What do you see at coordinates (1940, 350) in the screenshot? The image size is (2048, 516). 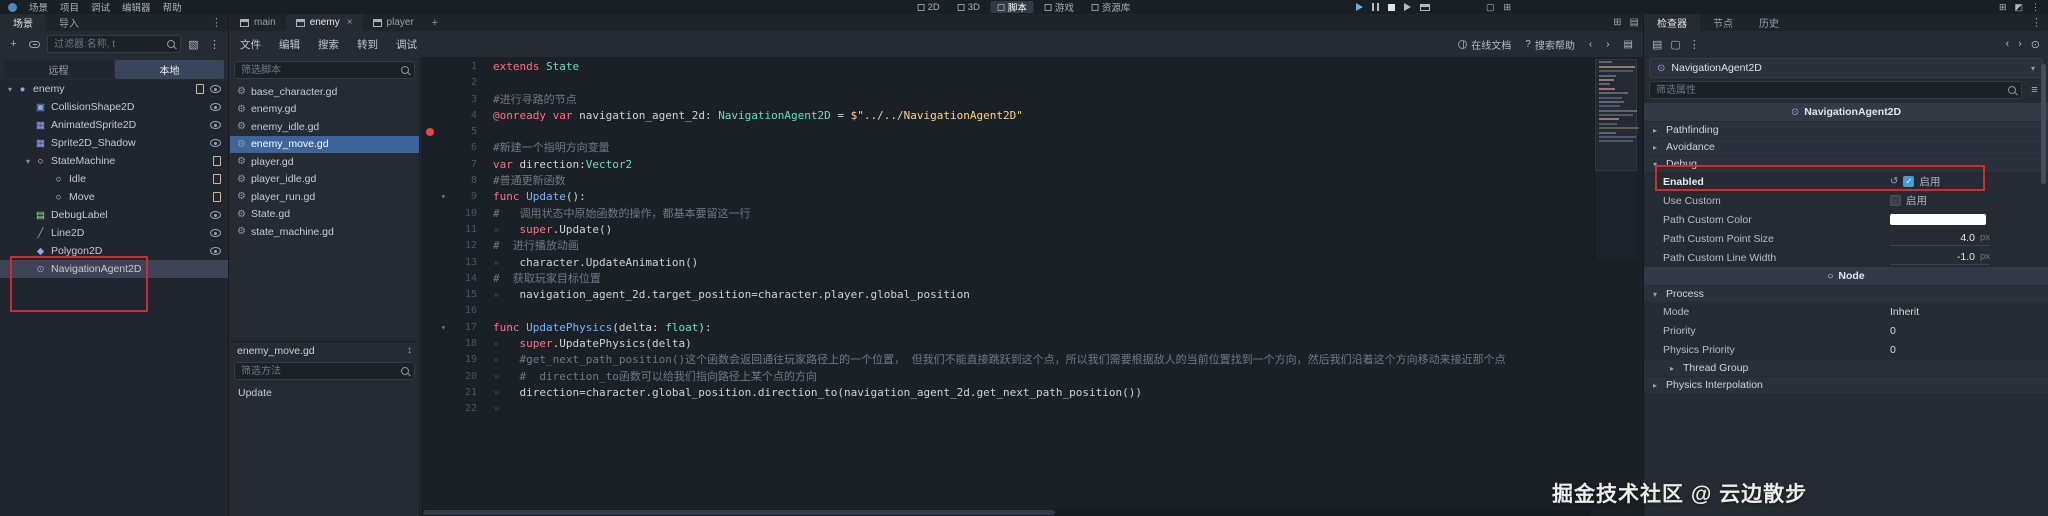 I see `physics-priority-spinbox: 0` at bounding box center [1940, 350].